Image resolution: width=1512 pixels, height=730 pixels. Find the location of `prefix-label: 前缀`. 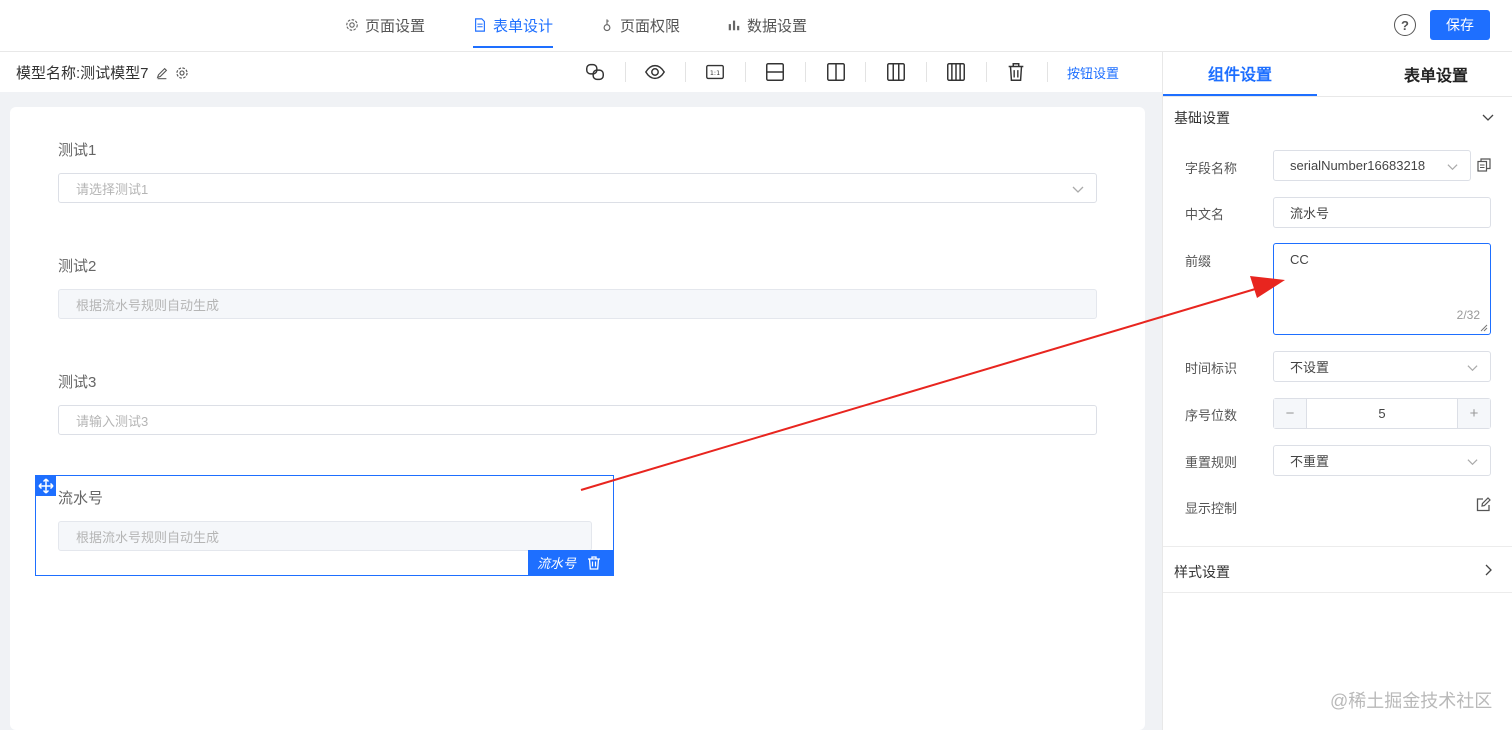

prefix-label: 前缀 is located at coordinates (1198, 261).